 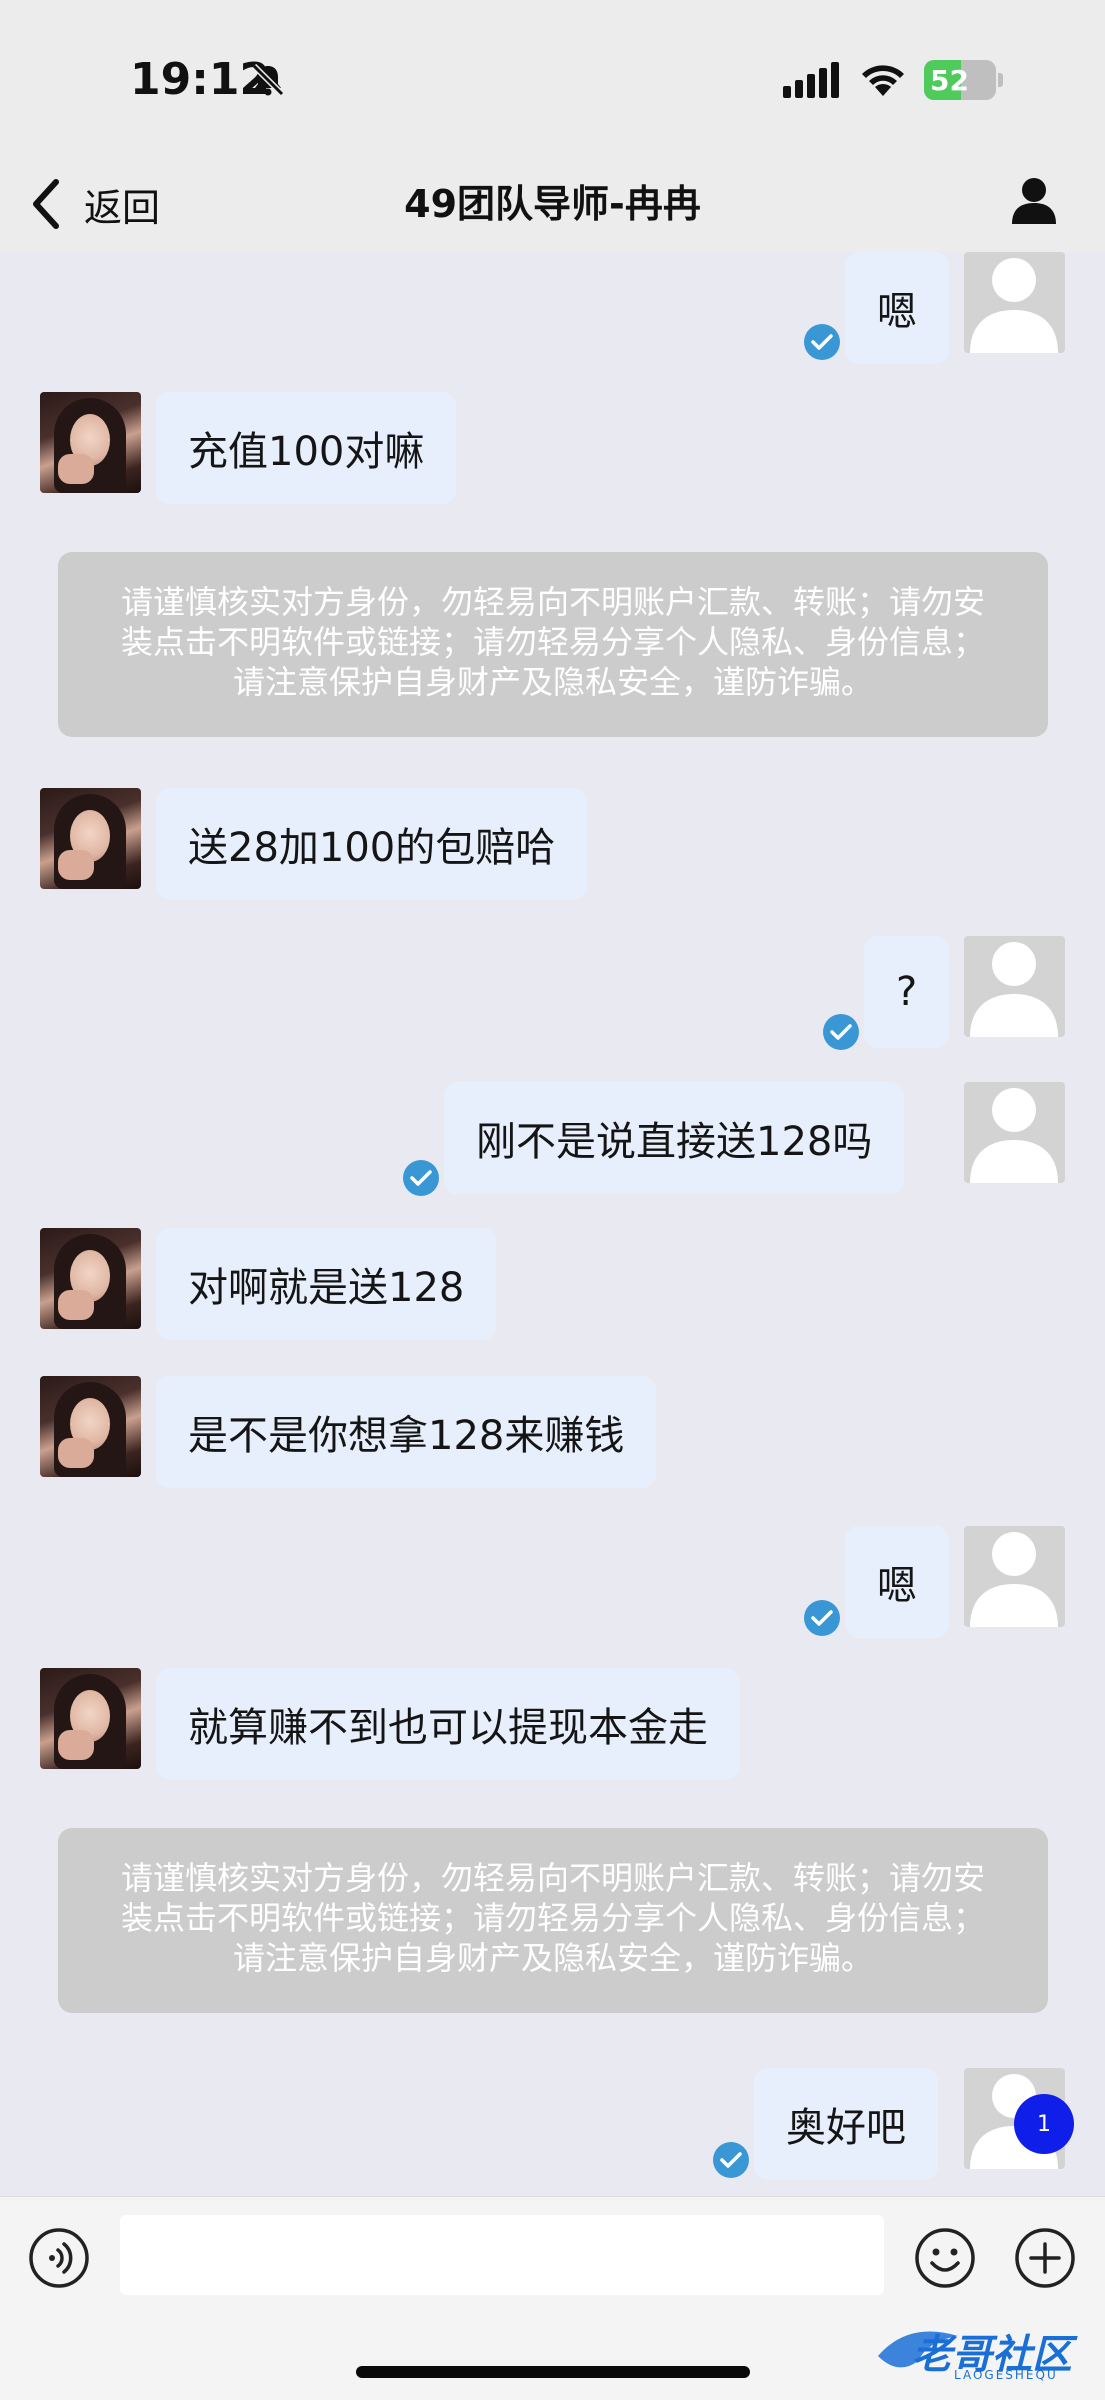 I want to click on bell-slash-icon, so click(x=268, y=80).